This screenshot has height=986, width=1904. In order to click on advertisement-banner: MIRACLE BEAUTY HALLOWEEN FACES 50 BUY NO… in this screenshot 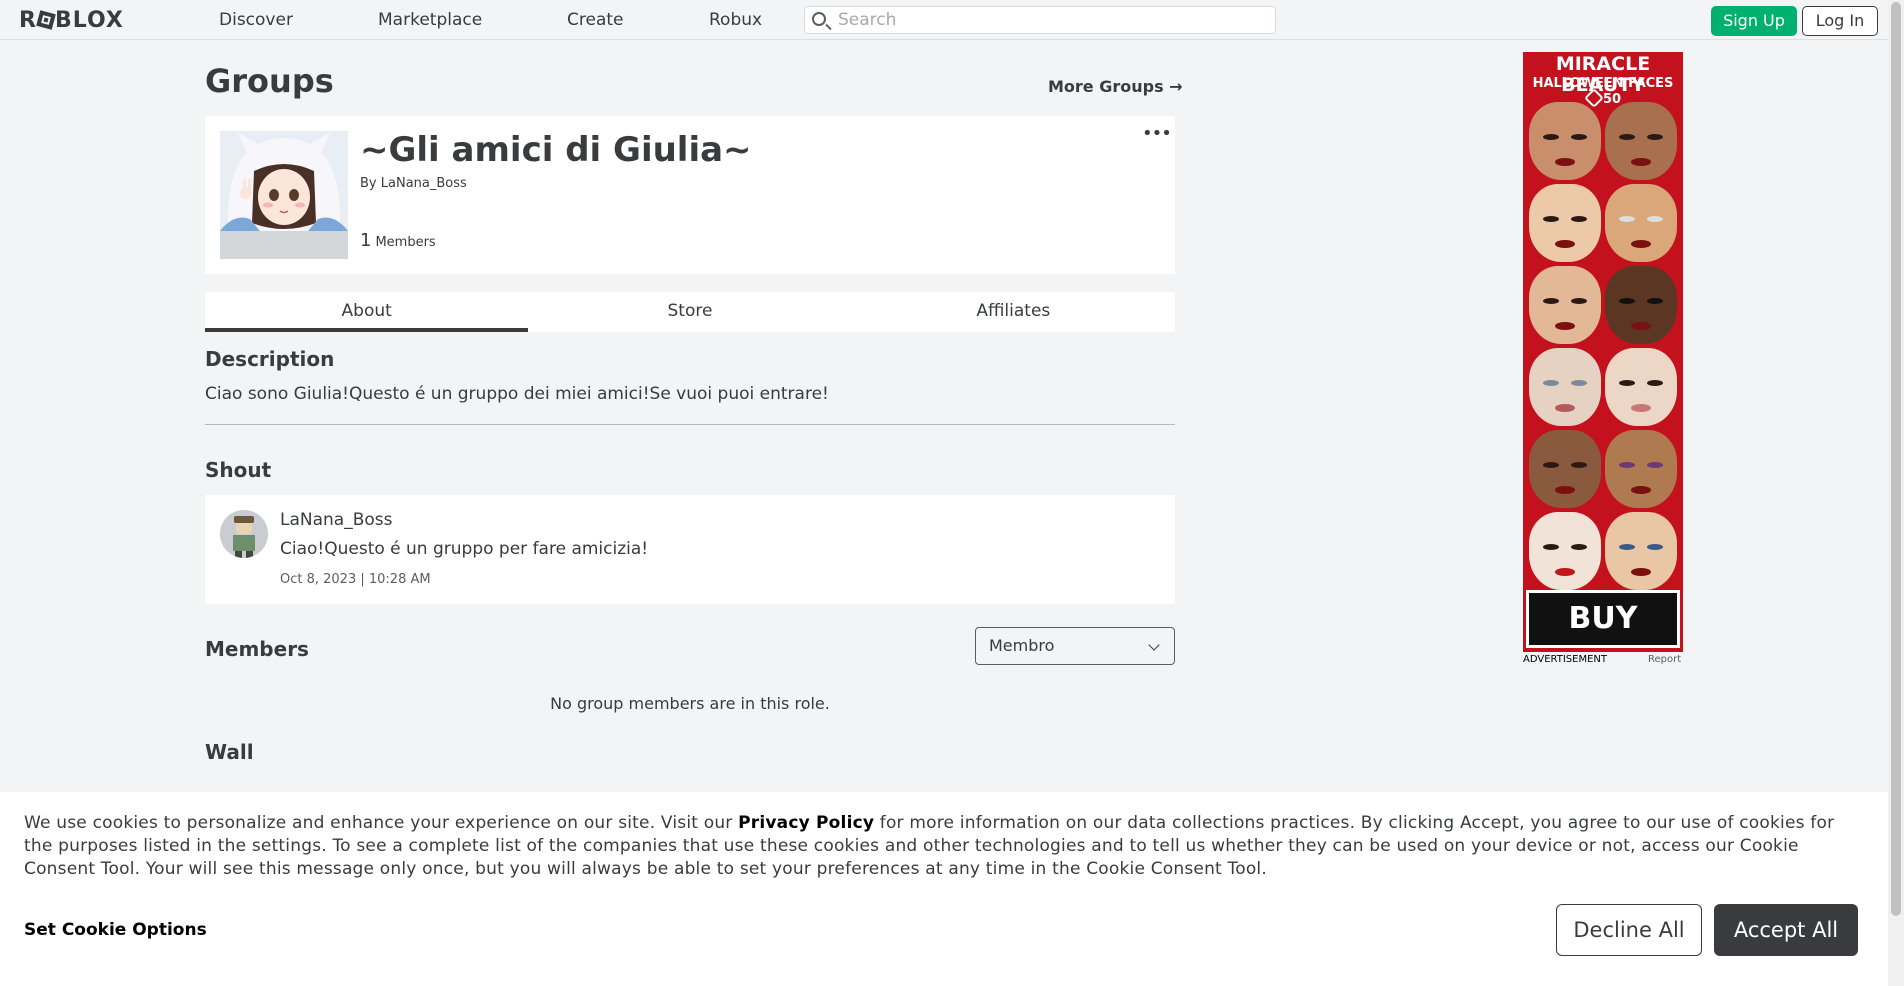, I will do `click(1603, 352)`.